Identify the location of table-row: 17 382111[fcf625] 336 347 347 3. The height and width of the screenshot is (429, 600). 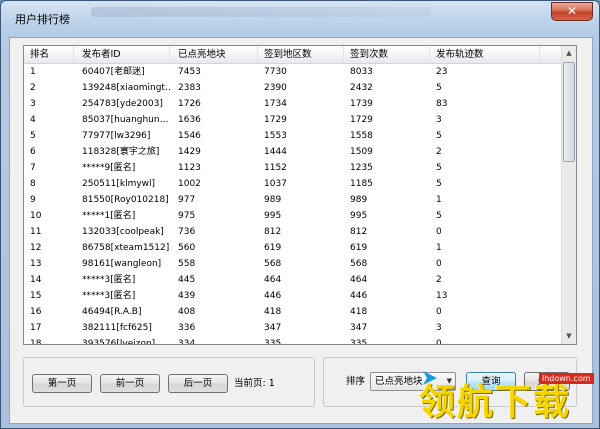
(293, 328).